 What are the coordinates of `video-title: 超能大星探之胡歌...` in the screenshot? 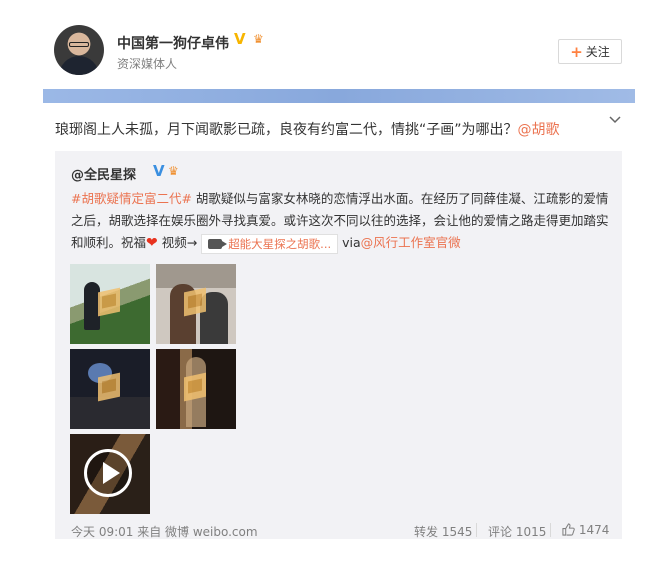 It's located at (280, 243).